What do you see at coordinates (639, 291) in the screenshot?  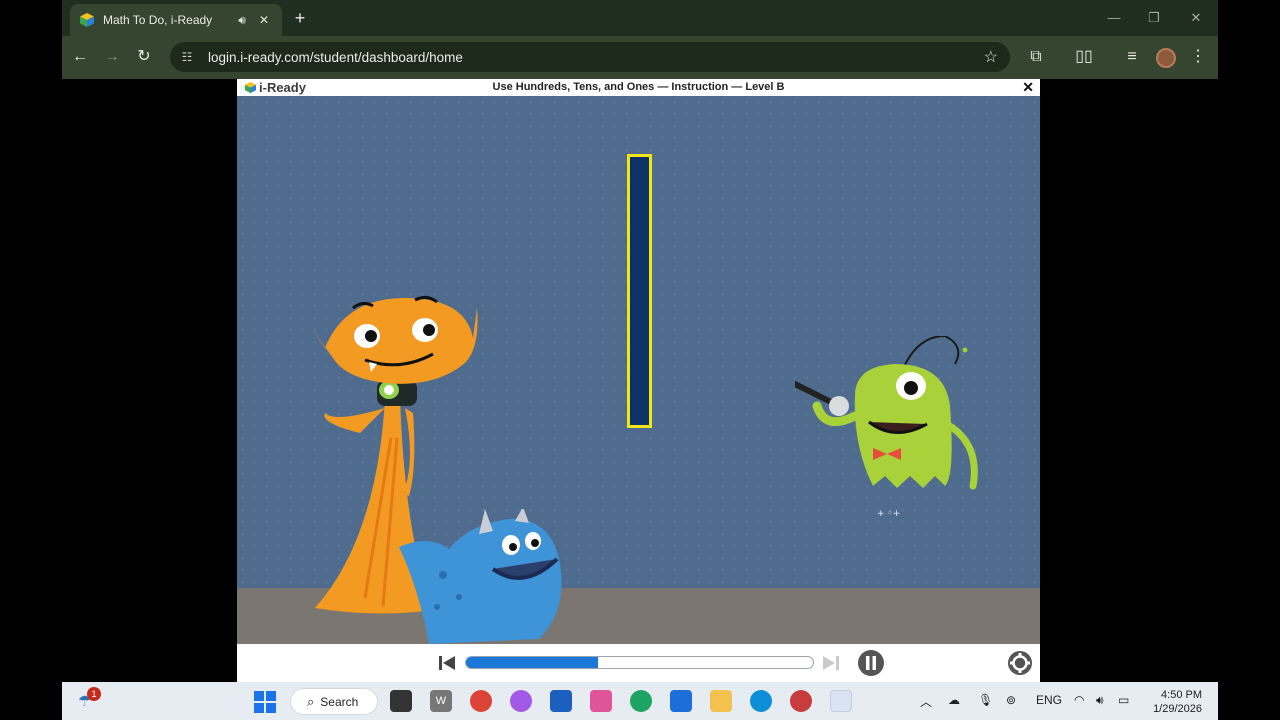 I see `ten-rod-block` at bounding box center [639, 291].